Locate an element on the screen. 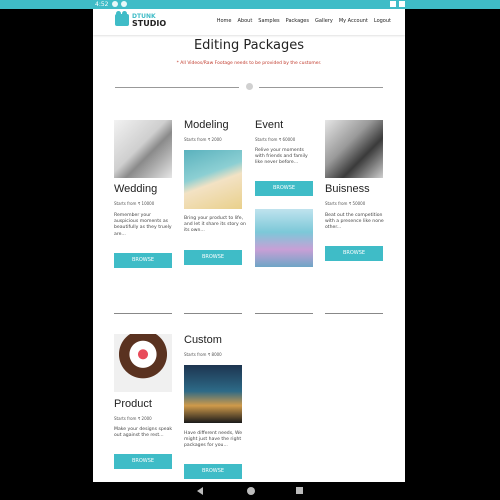 This screenshot has width=500, height=500. nav-gallery: Gallery is located at coordinates (324, 21).